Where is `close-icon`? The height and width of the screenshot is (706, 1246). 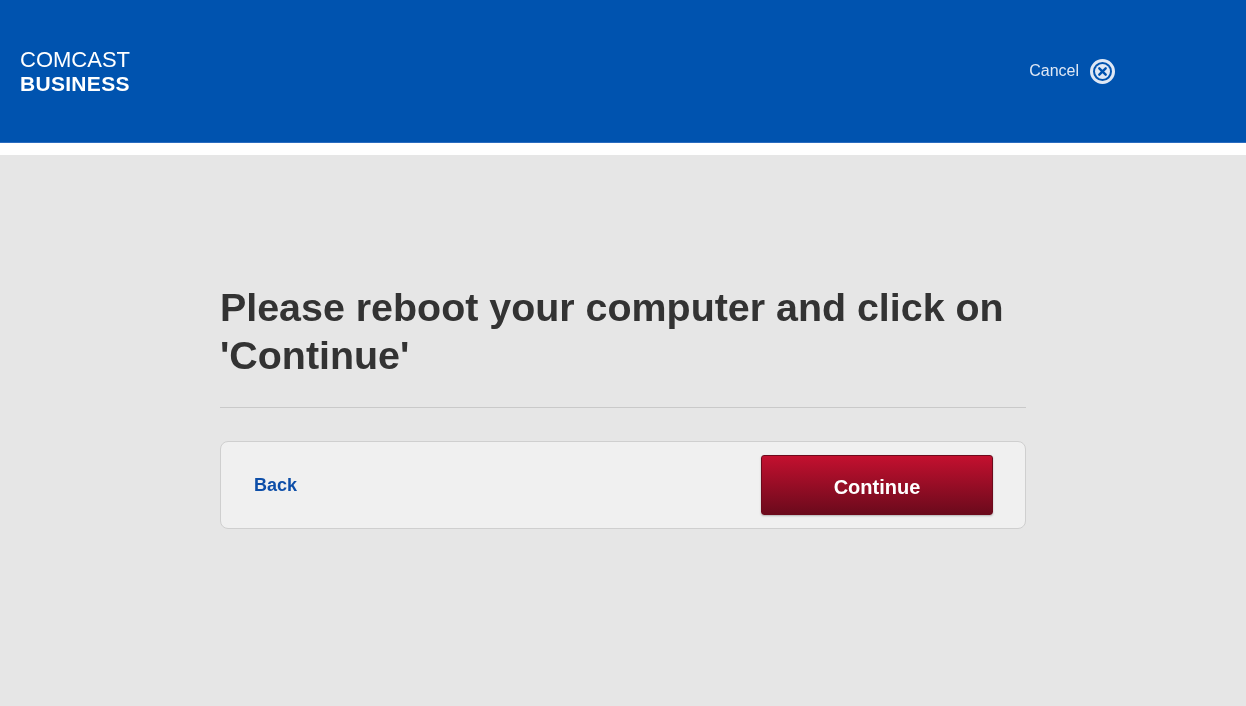 close-icon is located at coordinates (1102, 71).